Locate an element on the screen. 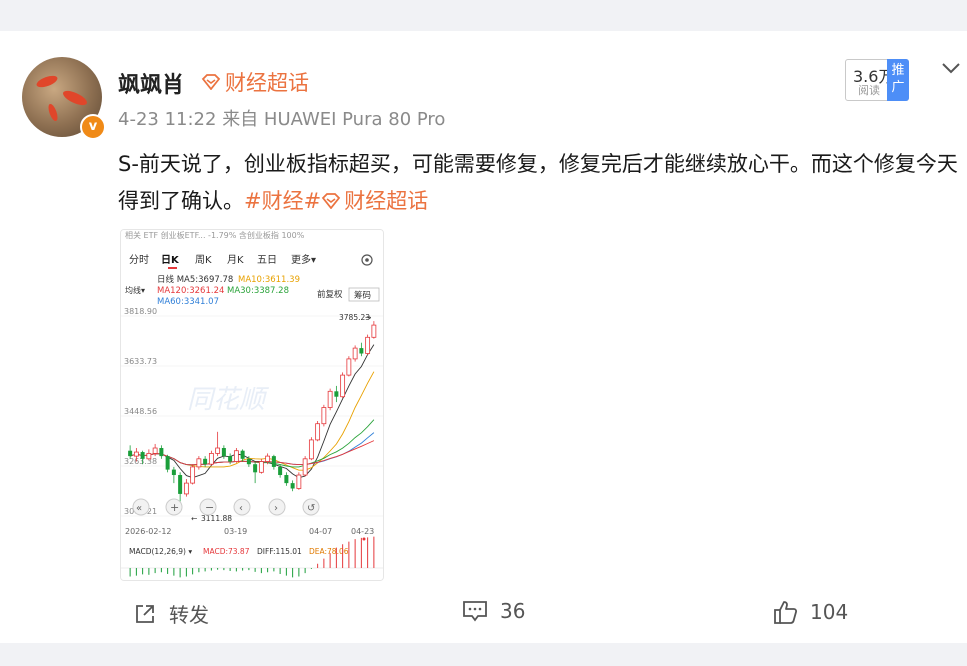 The image size is (967, 666). reads-counter: 3.6万 阅读 推广 is located at coordinates (877, 80).